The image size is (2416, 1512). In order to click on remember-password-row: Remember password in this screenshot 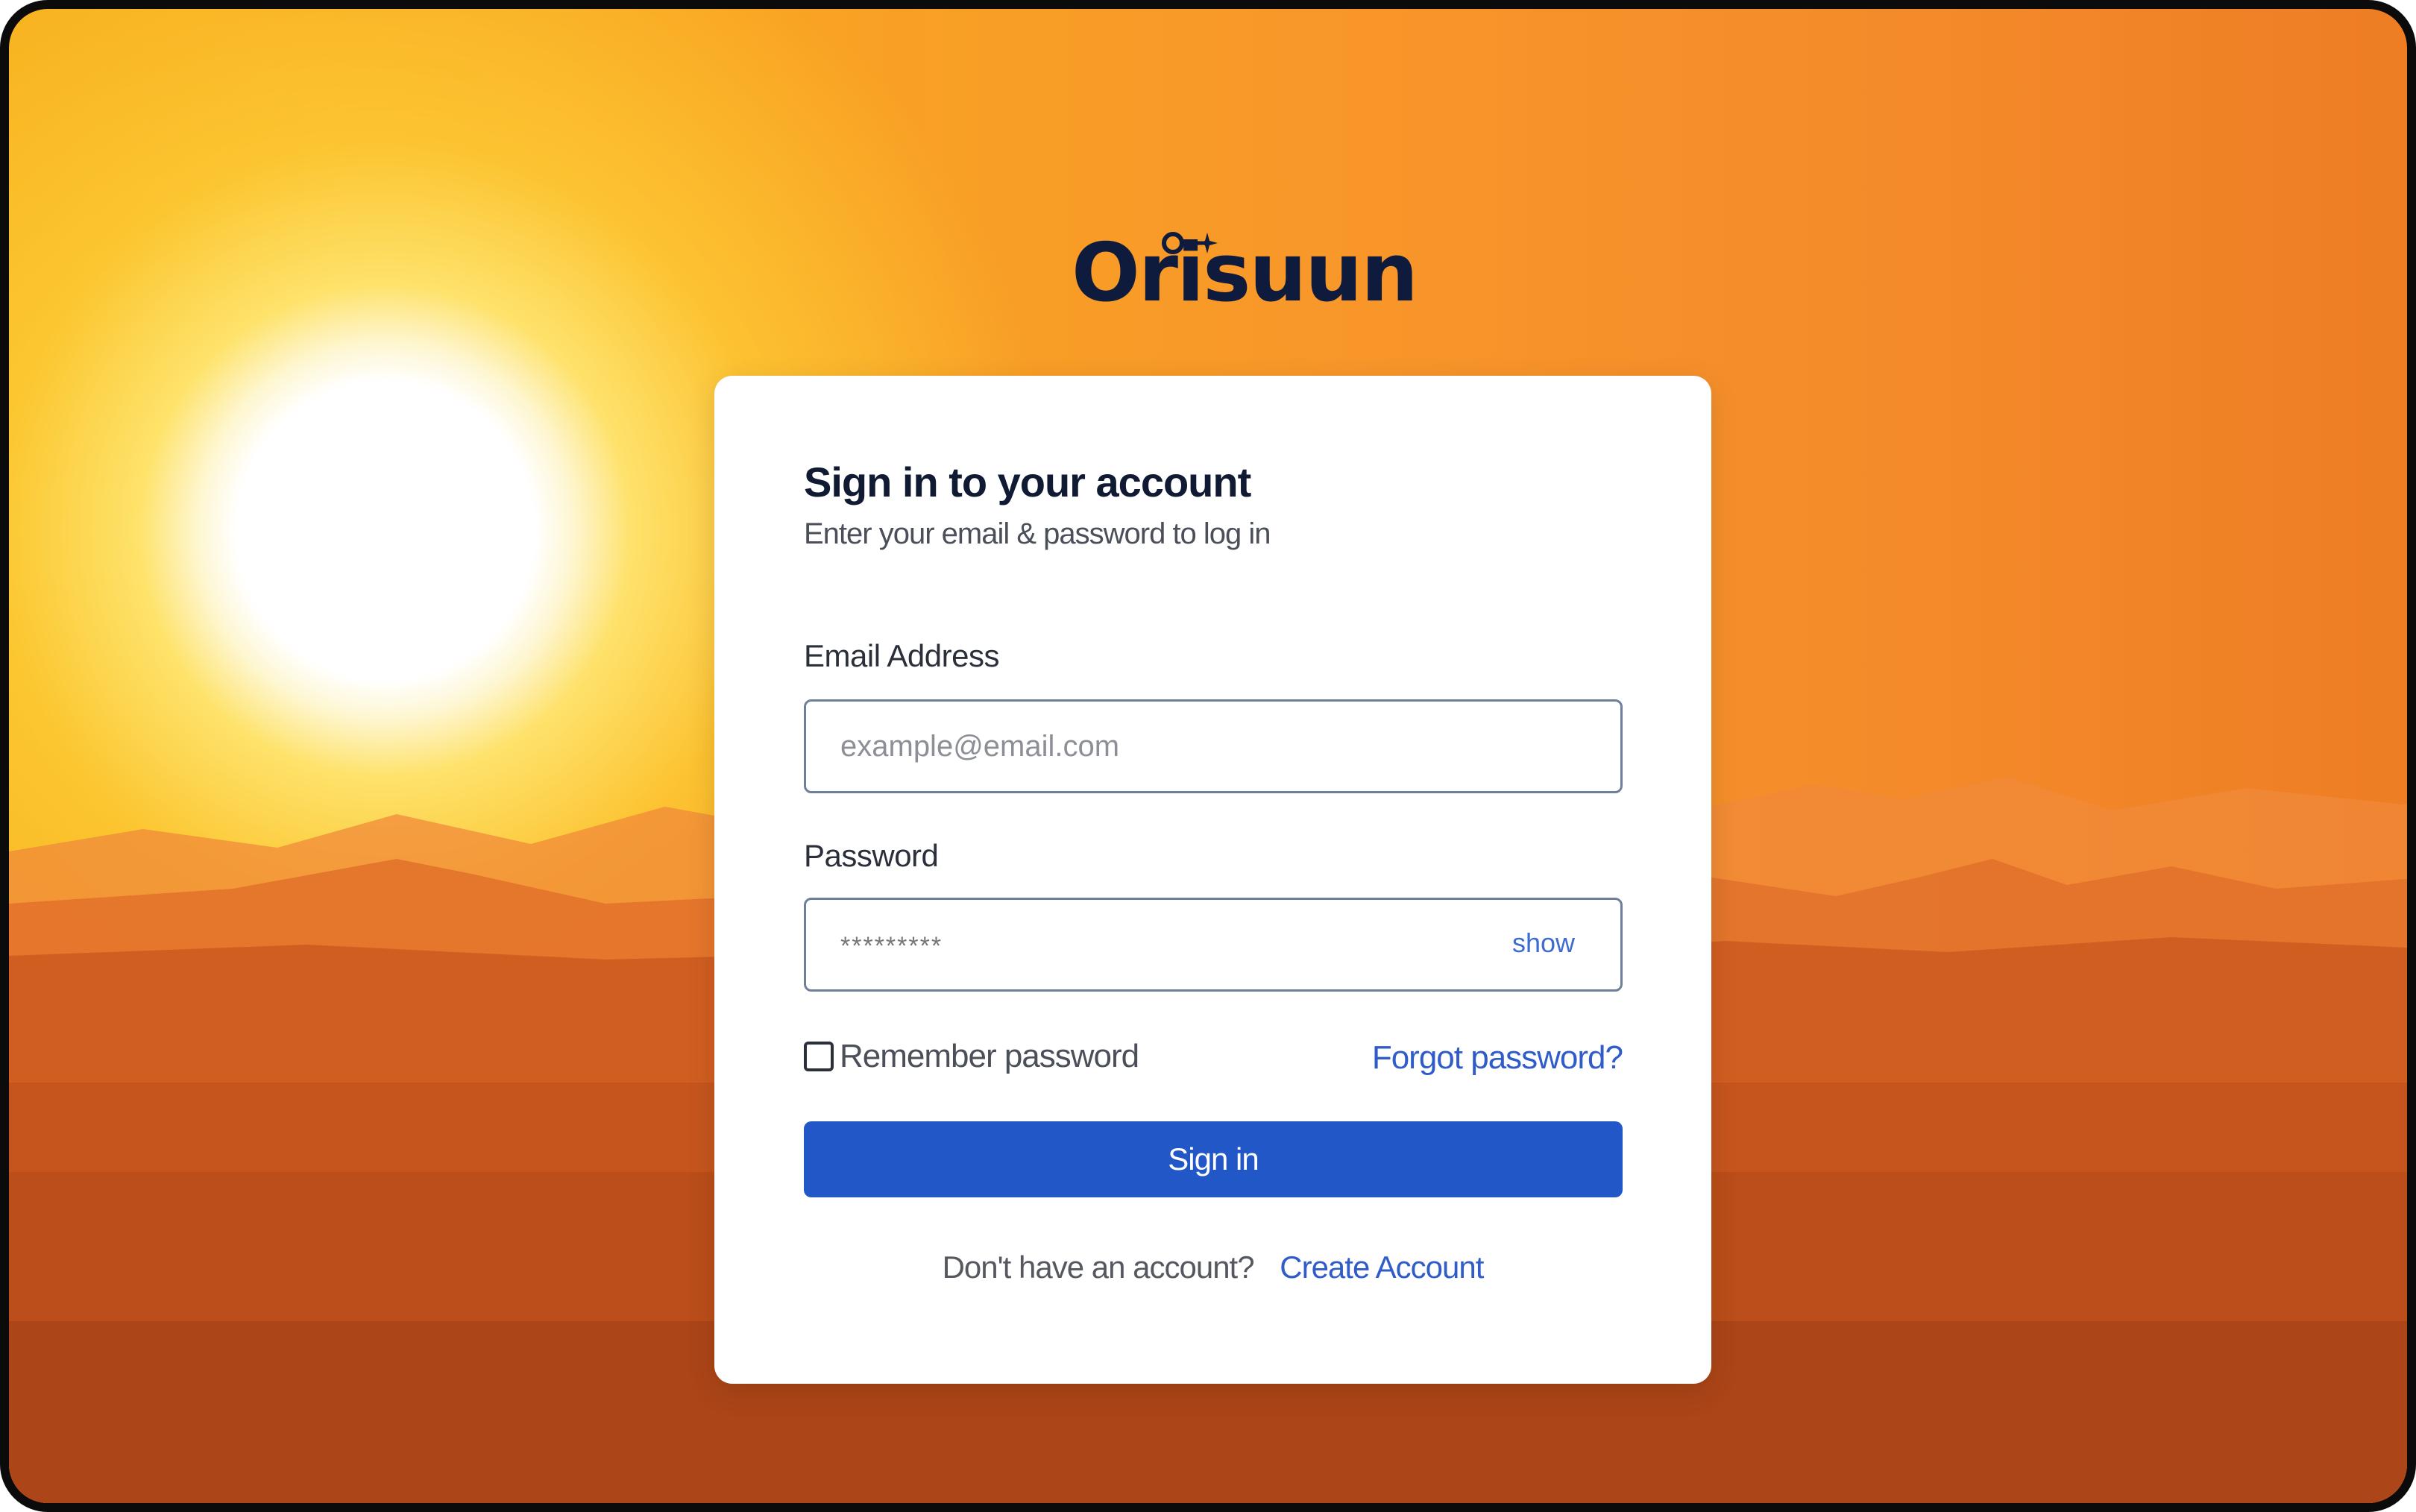, I will do `click(972, 1056)`.